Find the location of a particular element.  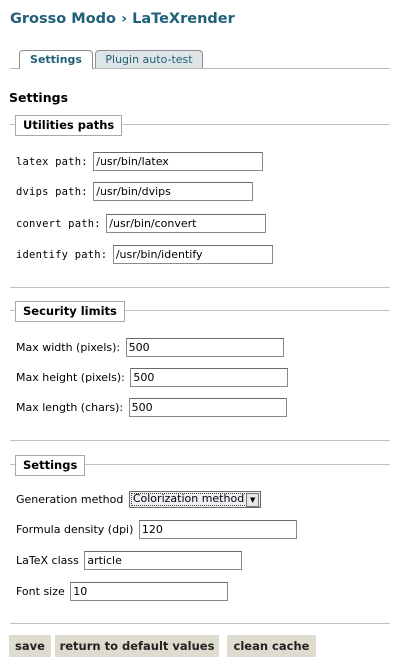

formula-density-input is located at coordinates (217, 529).